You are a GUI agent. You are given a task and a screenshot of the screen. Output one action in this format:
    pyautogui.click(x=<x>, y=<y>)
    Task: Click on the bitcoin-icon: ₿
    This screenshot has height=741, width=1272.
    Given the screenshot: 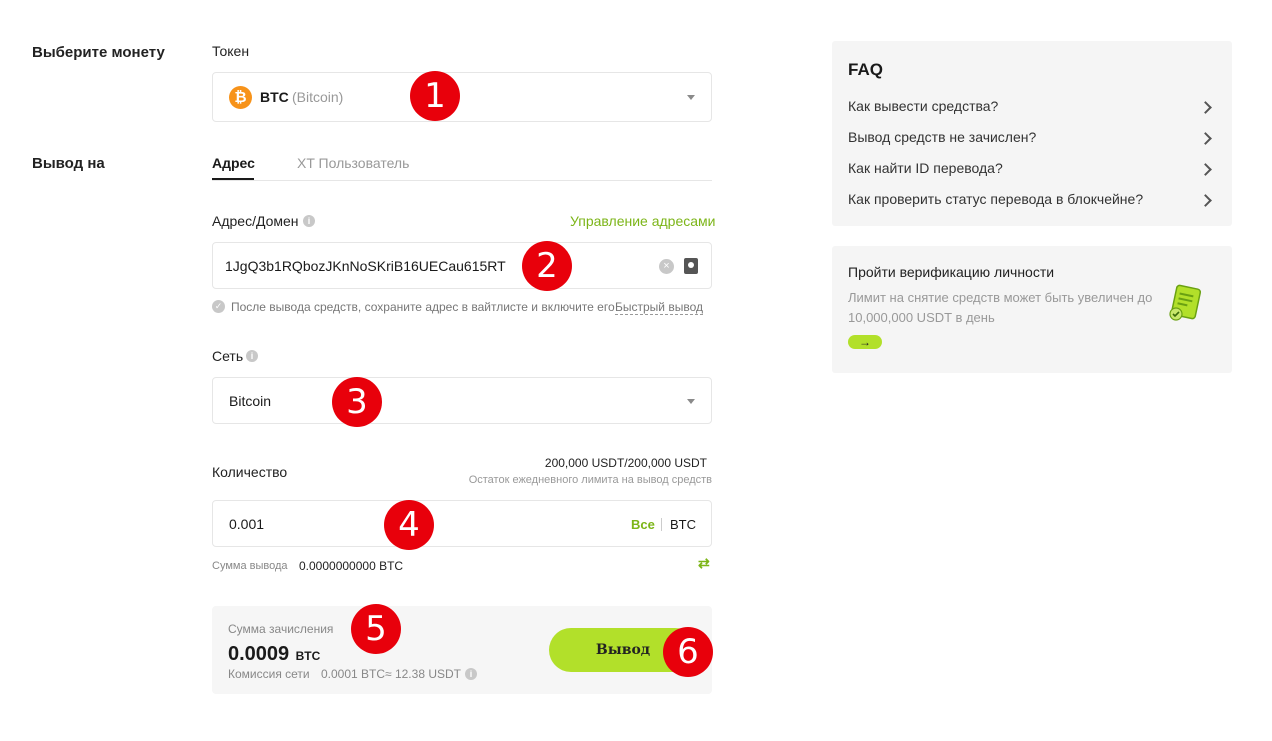 What is the action you would take?
    pyautogui.click(x=240, y=97)
    